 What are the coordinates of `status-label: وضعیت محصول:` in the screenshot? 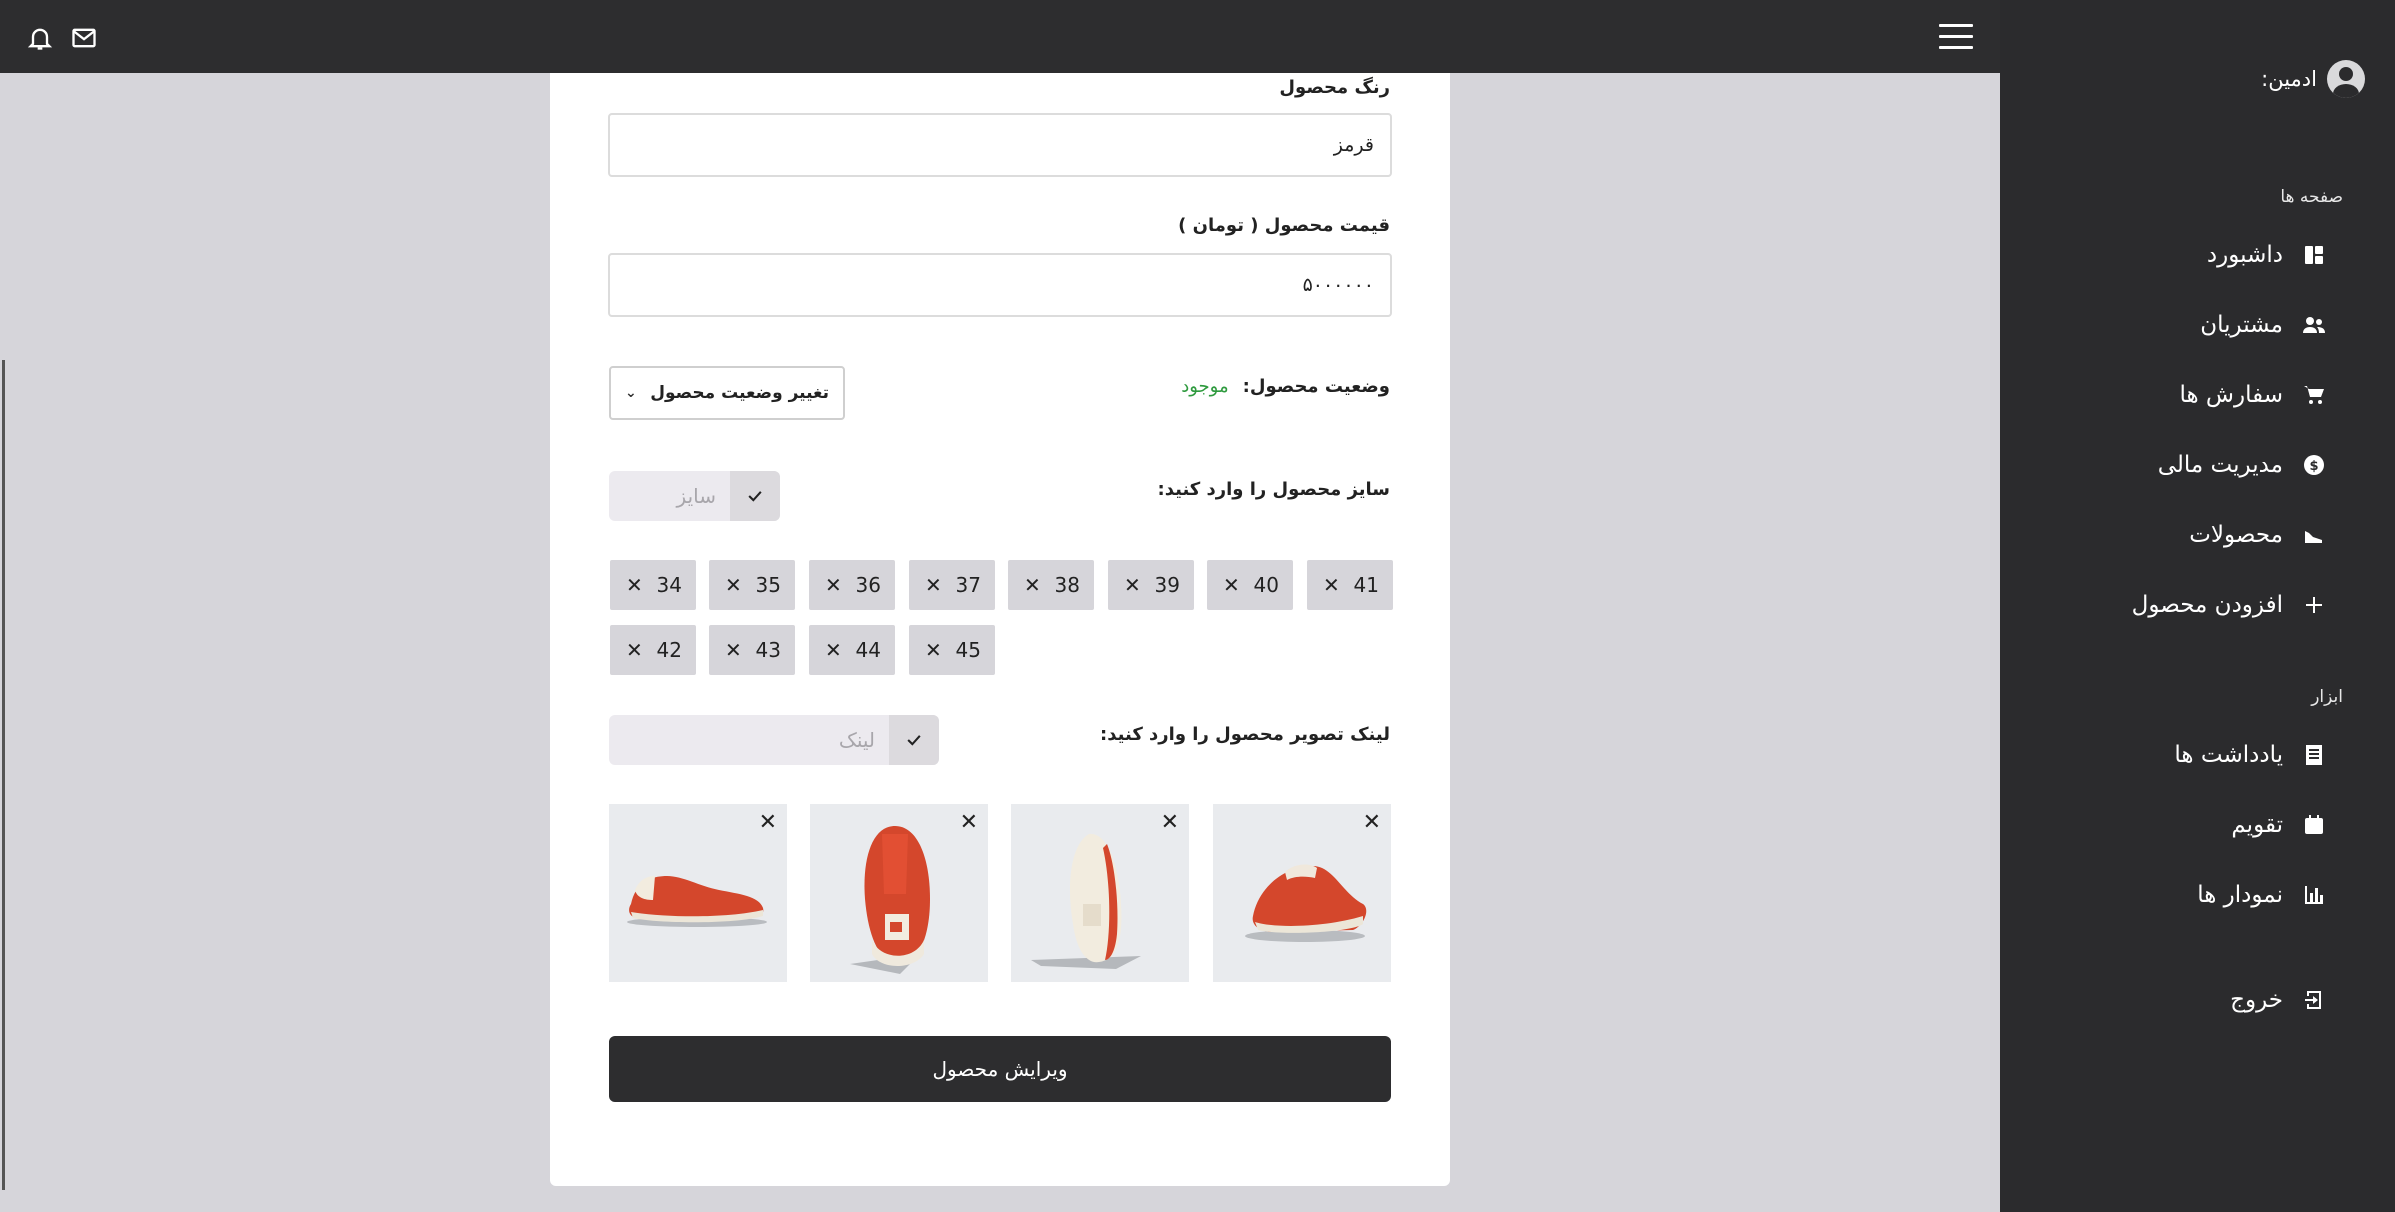 It's located at (1316, 386).